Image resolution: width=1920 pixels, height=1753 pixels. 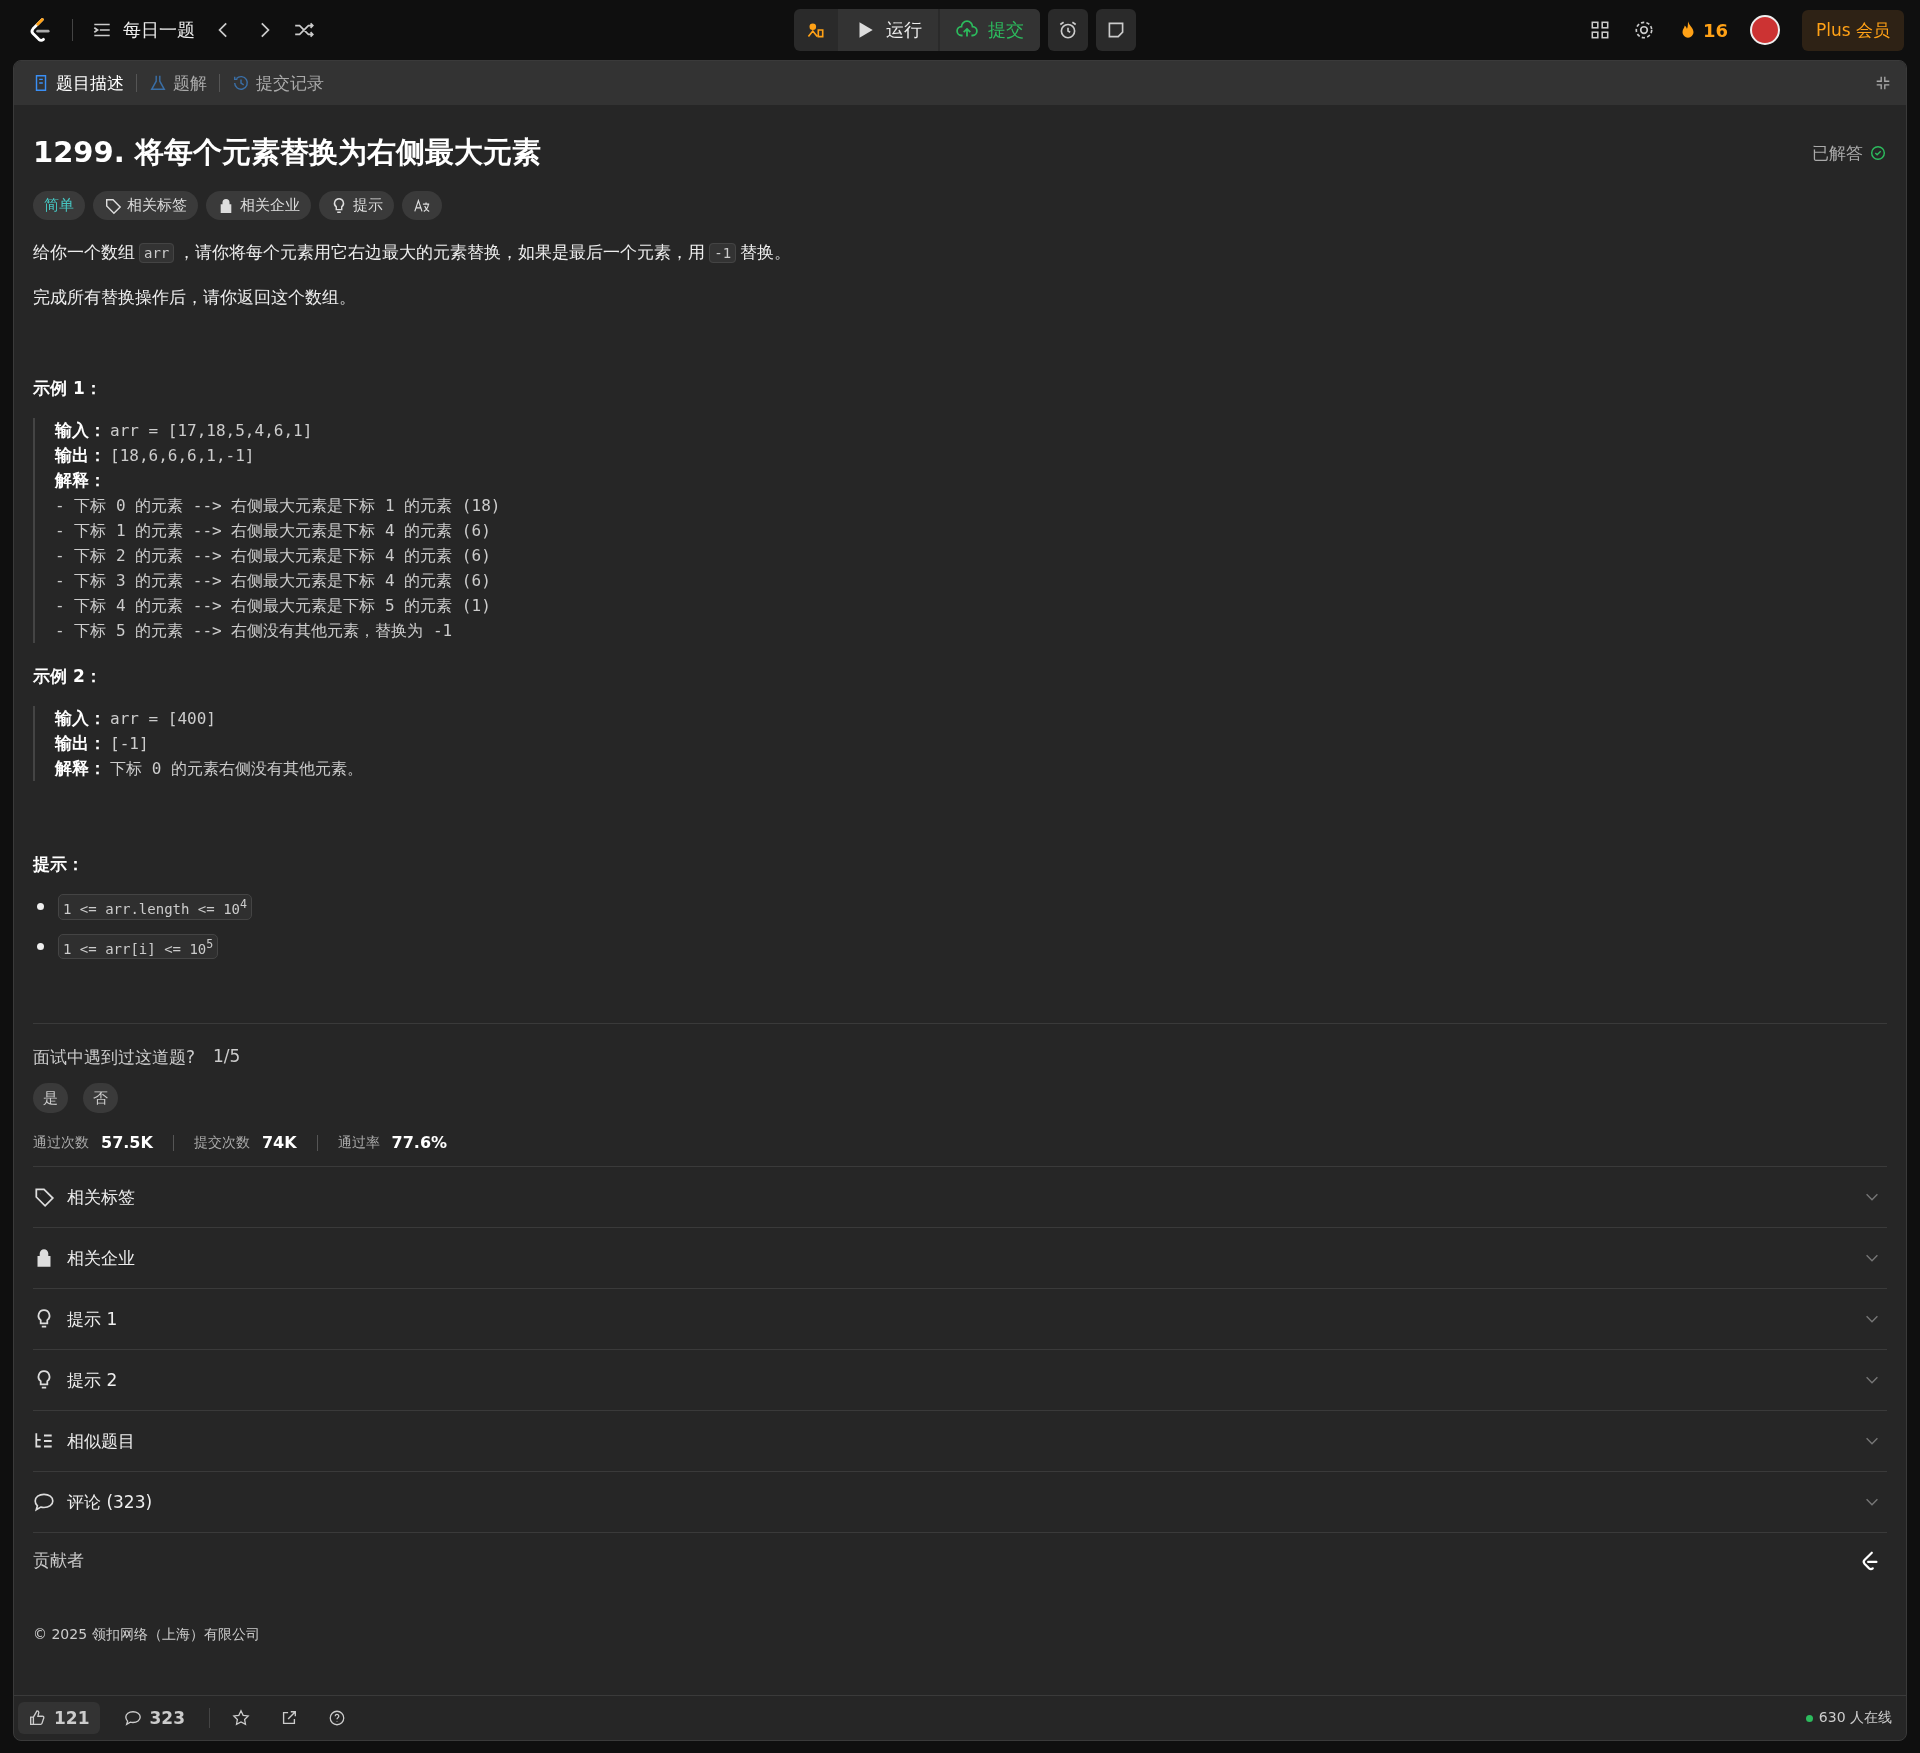 What do you see at coordinates (278, 506) in the screenshot?
I see `example-line: - 下标 0 的元素 --> 右侧最大元素是下标 1 的元素 (18)` at bounding box center [278, 506].